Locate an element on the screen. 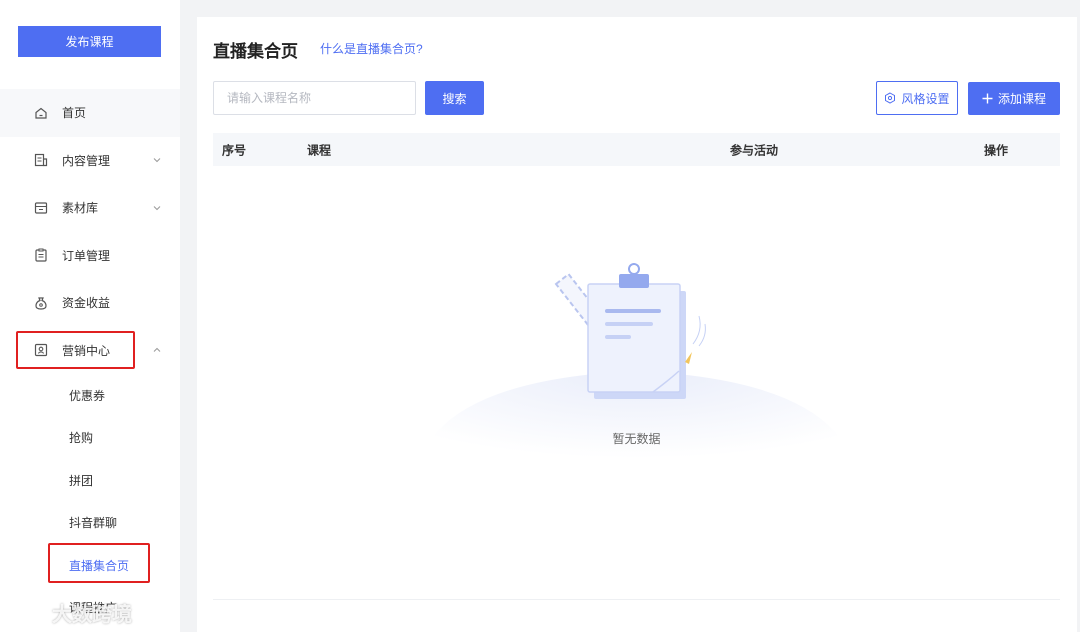  sidebar-item-content: 内容管理 is located at coordinates (90, 161).